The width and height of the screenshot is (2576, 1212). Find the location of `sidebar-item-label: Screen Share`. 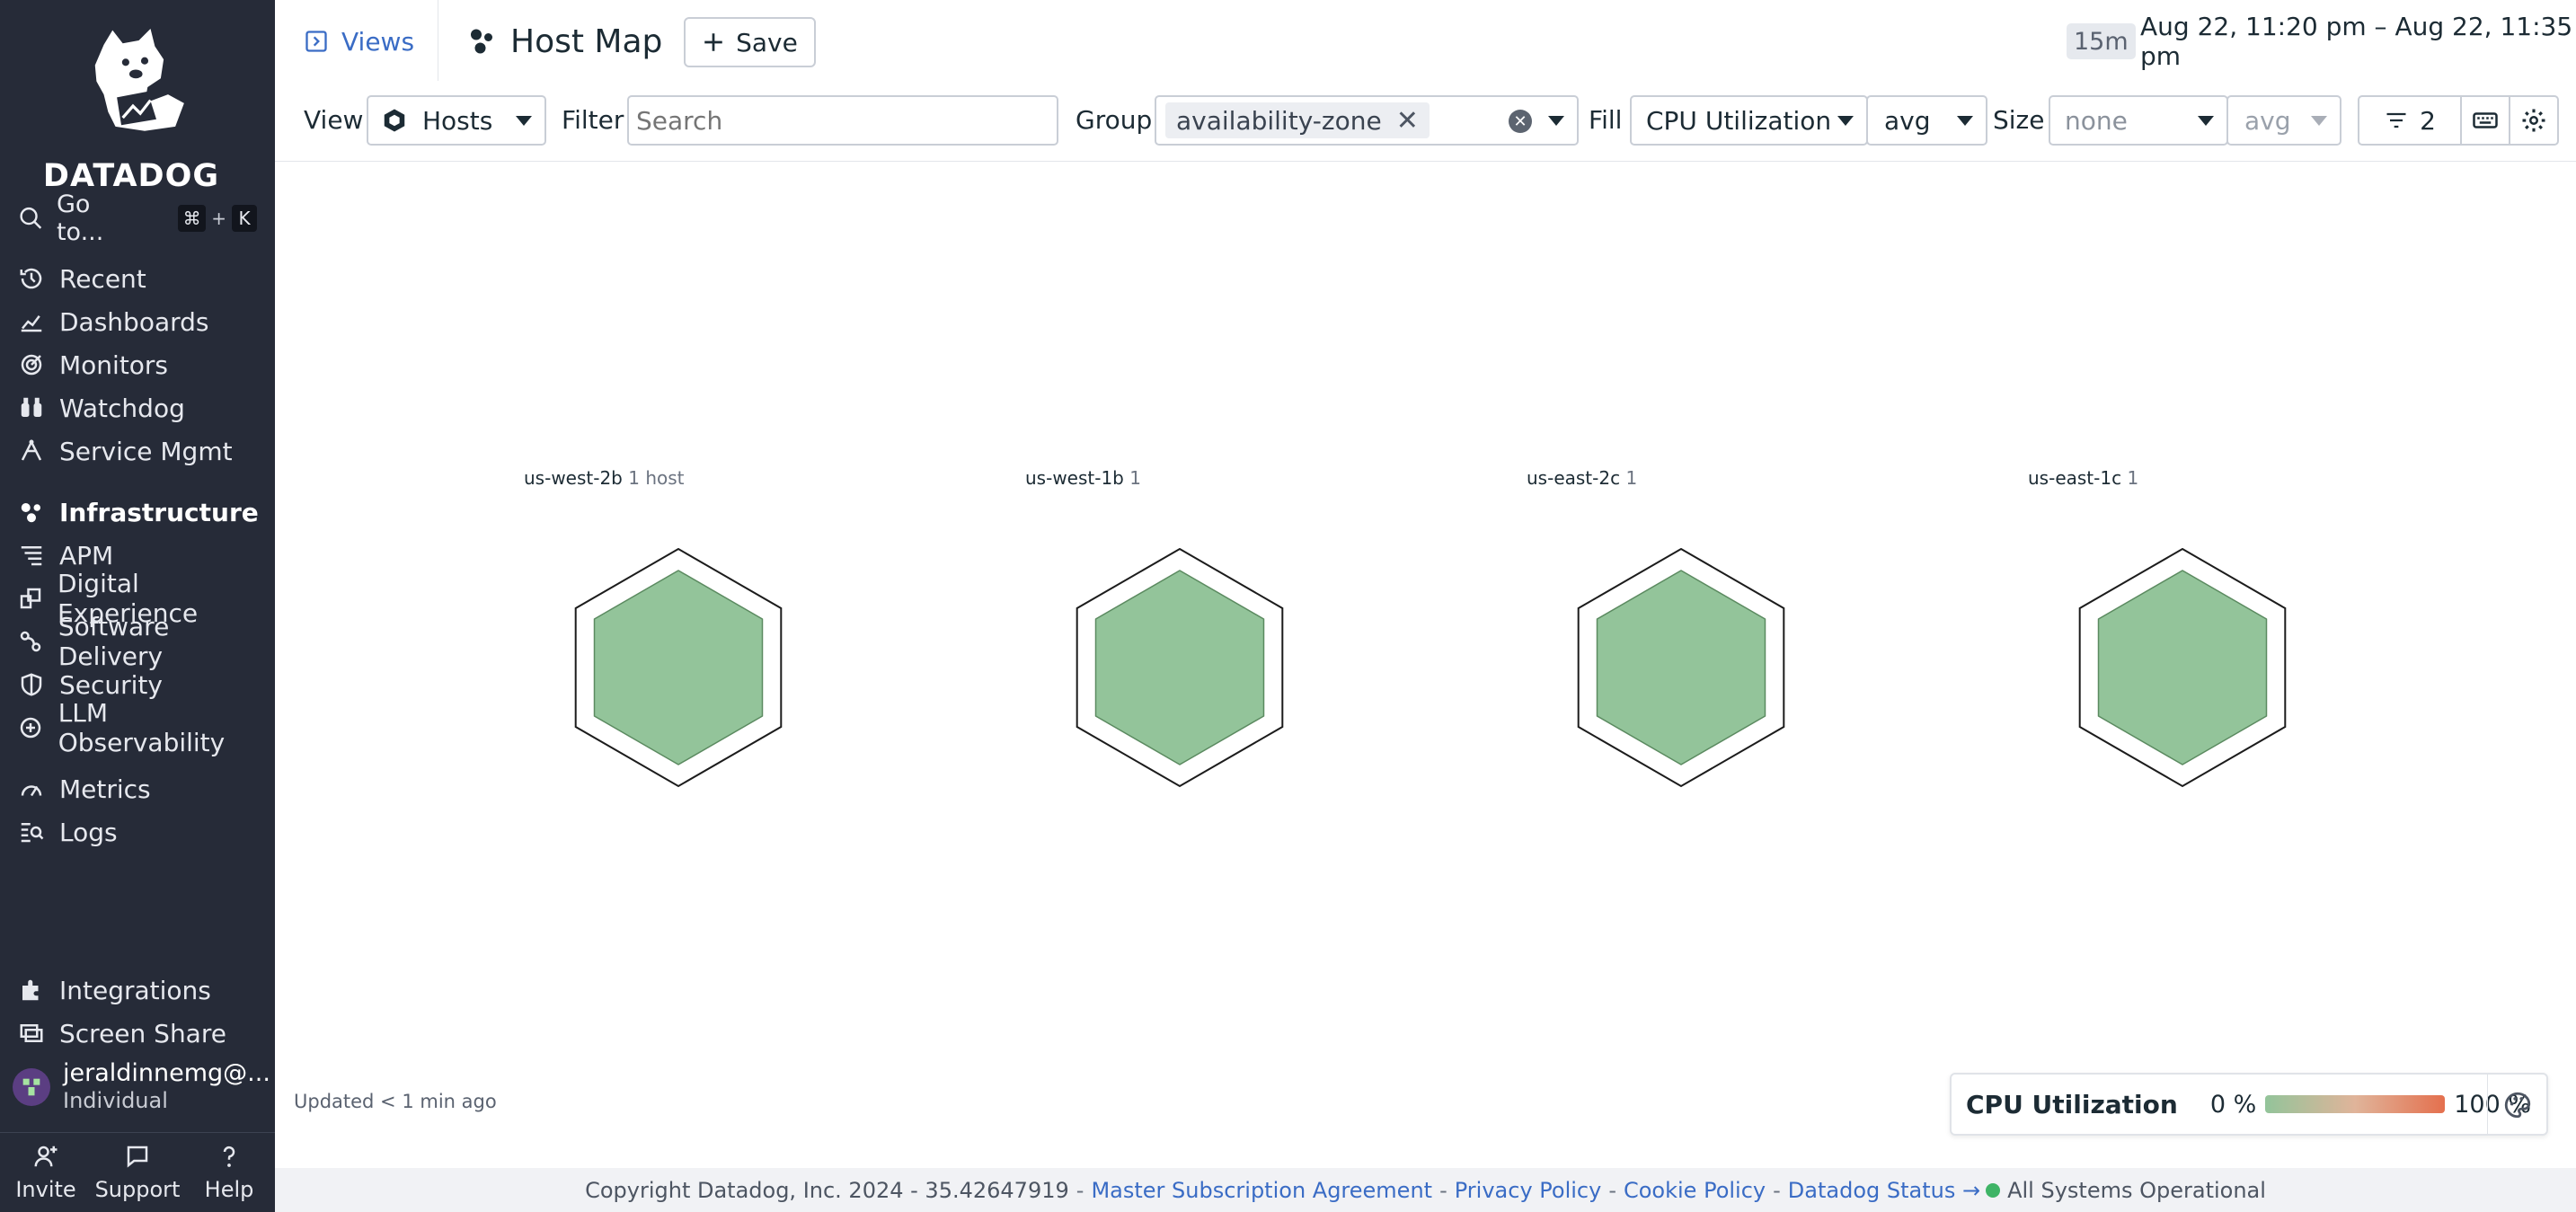

sidebar-item-label: Screen Share is located at coordinates (142, 1033).